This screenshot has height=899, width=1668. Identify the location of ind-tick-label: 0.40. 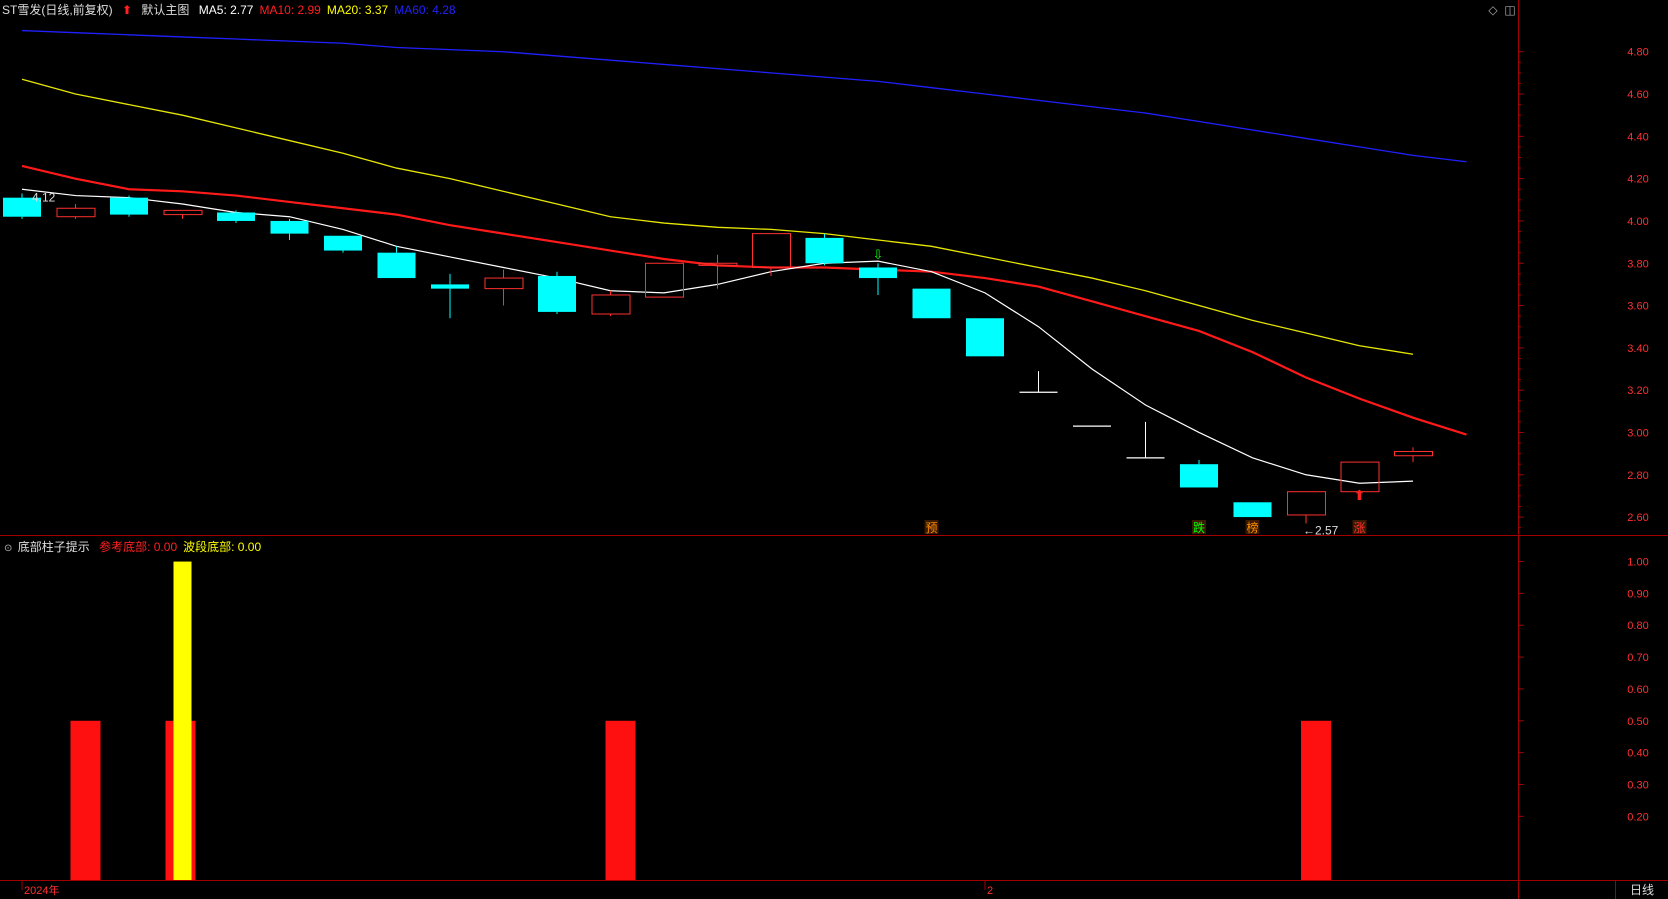
(1637, 754).